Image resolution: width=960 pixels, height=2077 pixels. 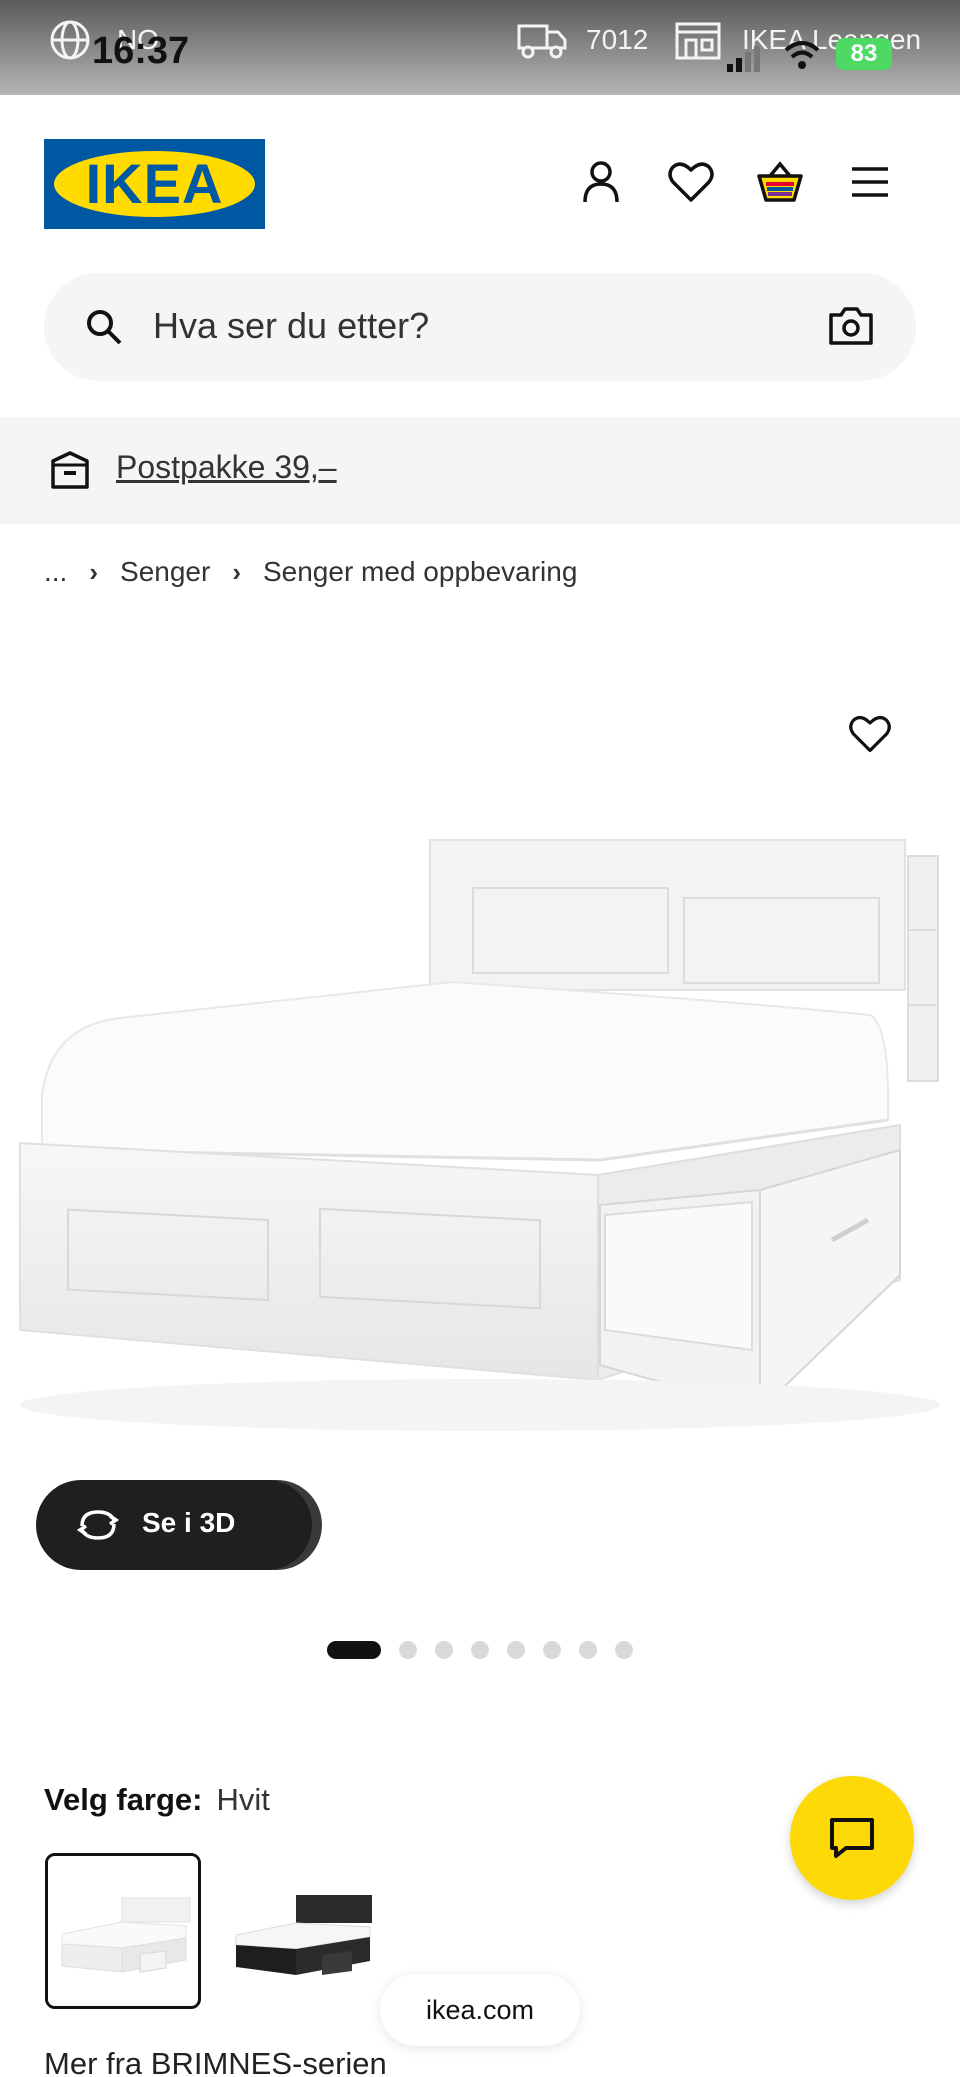 I want to click on camera-icon, so click(x=851, y=326).